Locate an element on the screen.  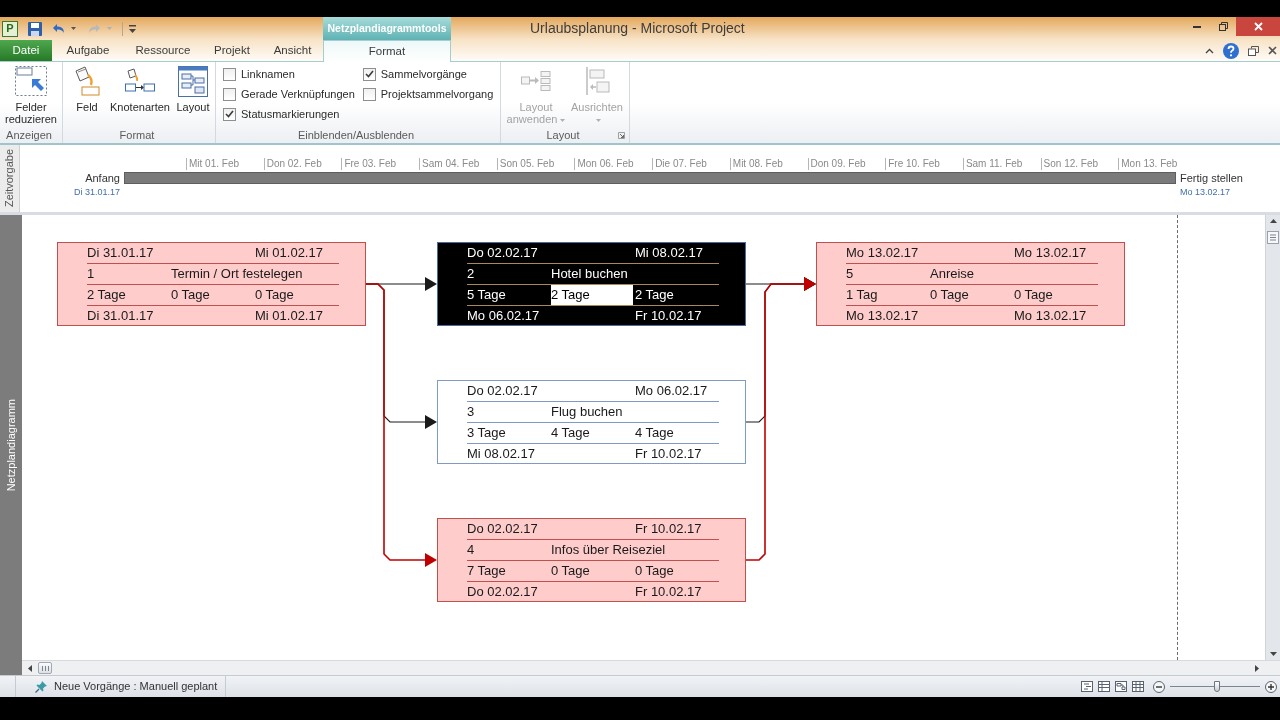
edit-field: 2 Tage is located at coordinates (592, 295).